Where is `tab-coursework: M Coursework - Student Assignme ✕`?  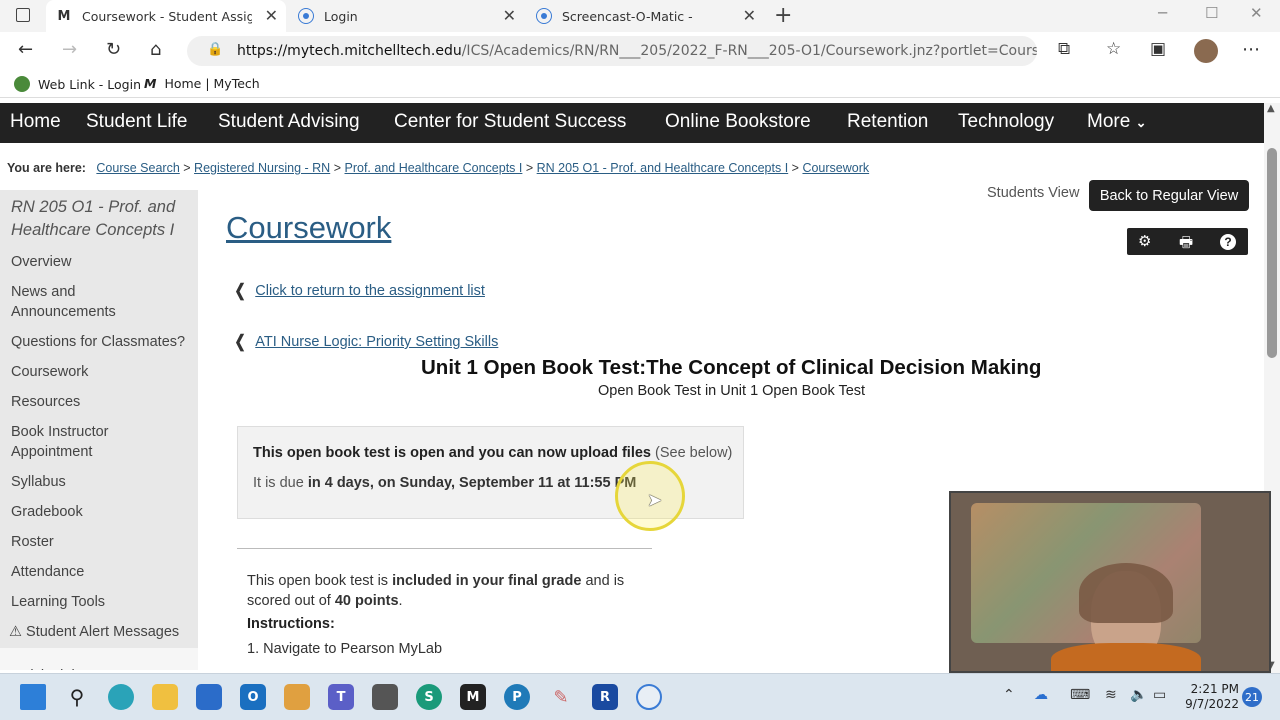
tab-coursework: M Coursework - Student Assignme ✕ is located at coordinates (166, 16).